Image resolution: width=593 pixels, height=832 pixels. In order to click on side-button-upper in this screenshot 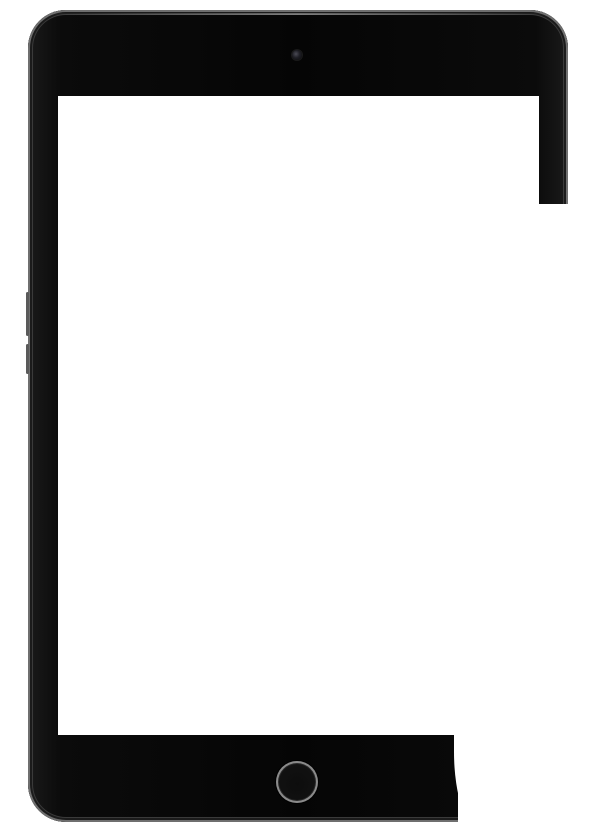, I will do `click(27, 314)`.